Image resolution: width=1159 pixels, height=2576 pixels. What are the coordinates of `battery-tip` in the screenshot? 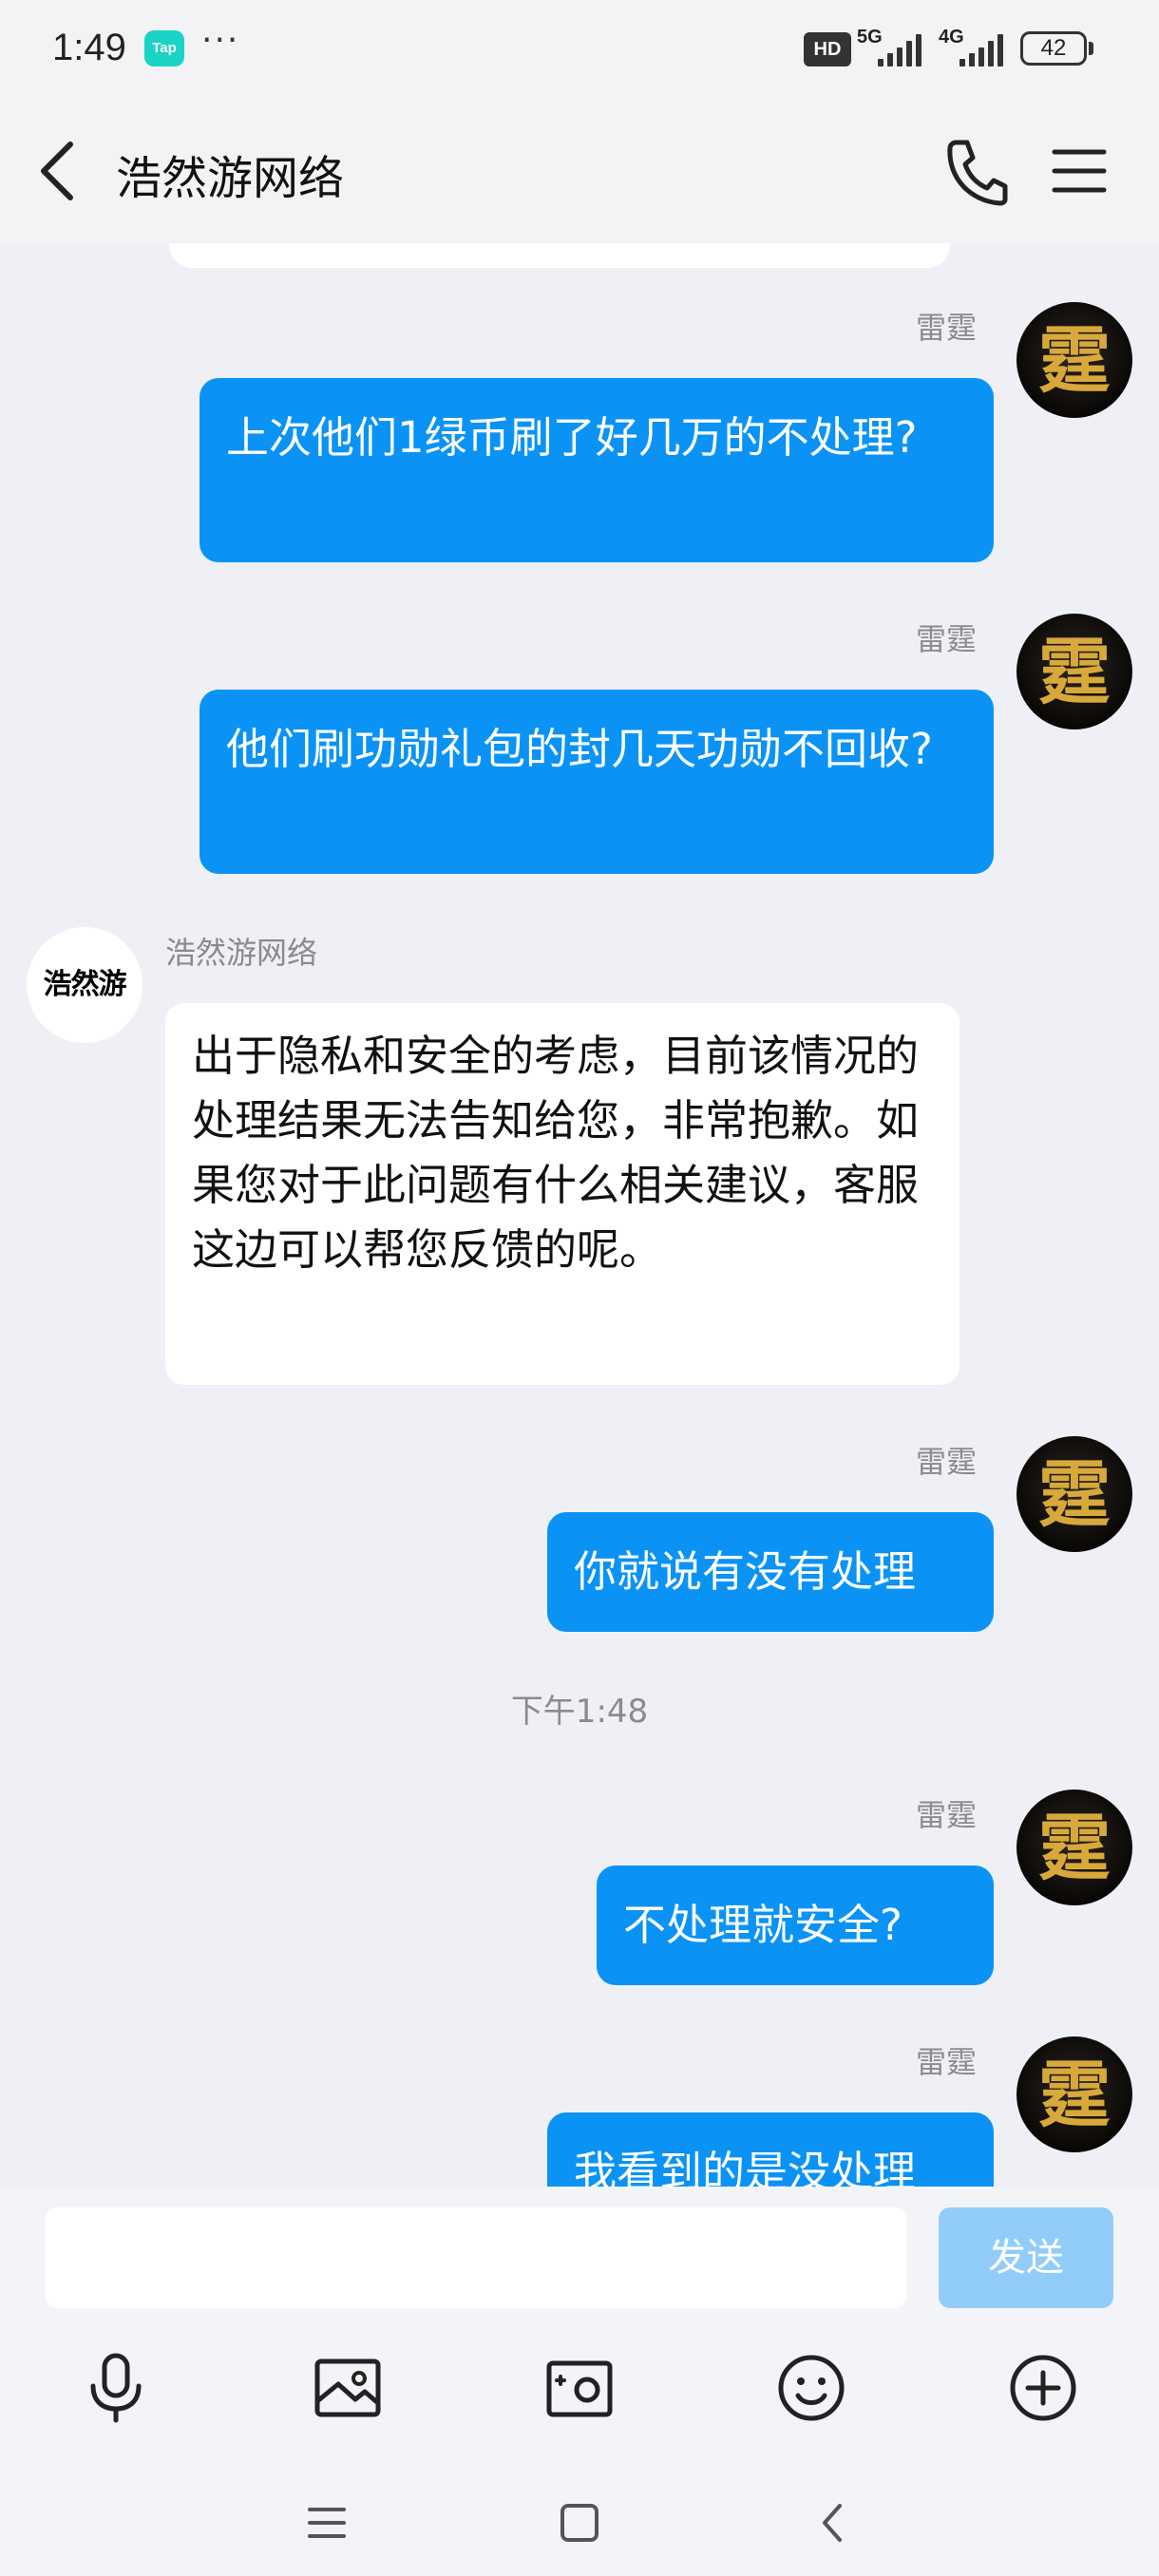 It's located at (1091, 48).